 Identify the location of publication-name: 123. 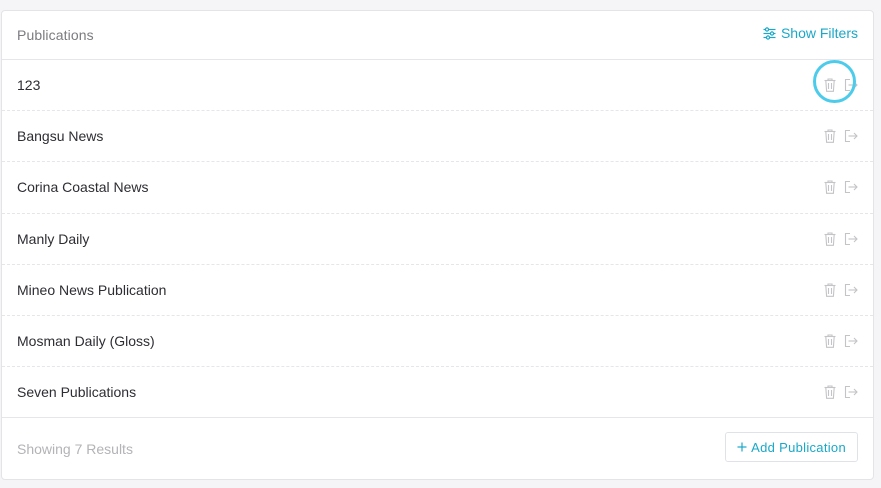
(29, 85).